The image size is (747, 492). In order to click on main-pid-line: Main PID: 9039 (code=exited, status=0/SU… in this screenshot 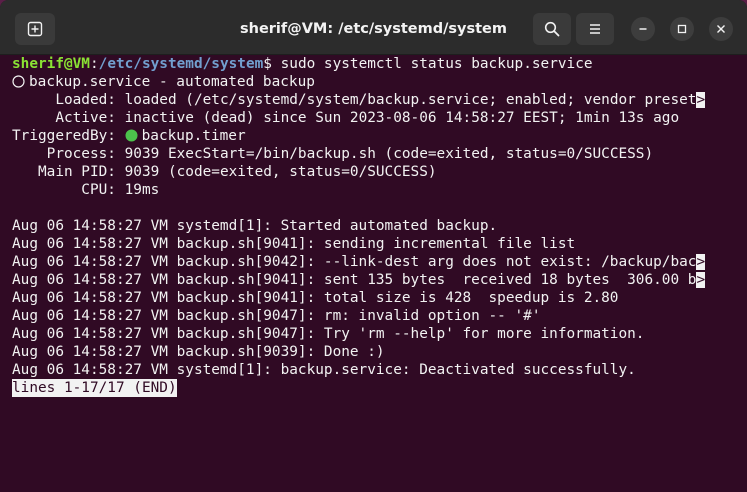, I will do `click(379, 172)`.